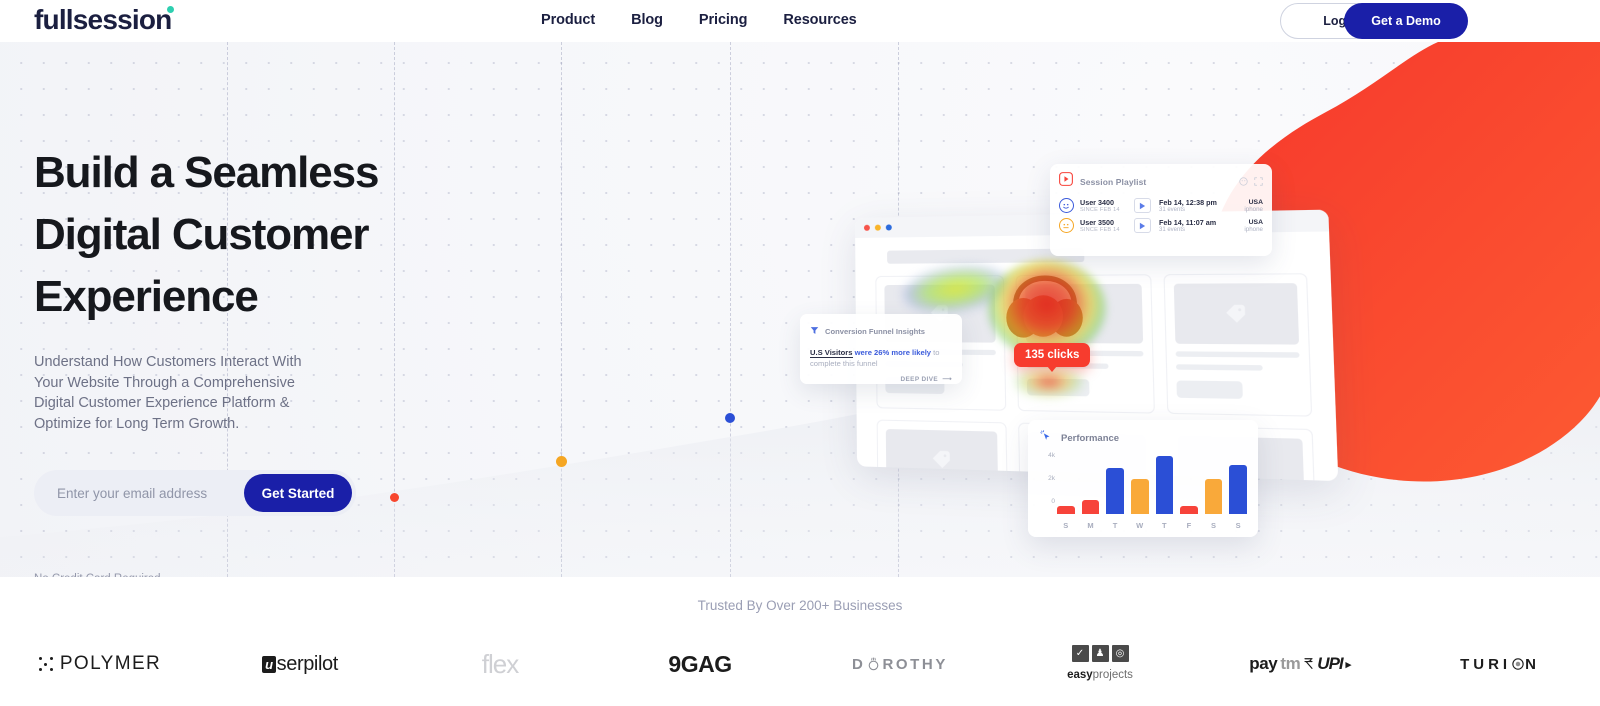  What do you see at coordinates (1236, 314) in the screenshot?
I see `mockup-product-image` at bounding box center [1236, 314].